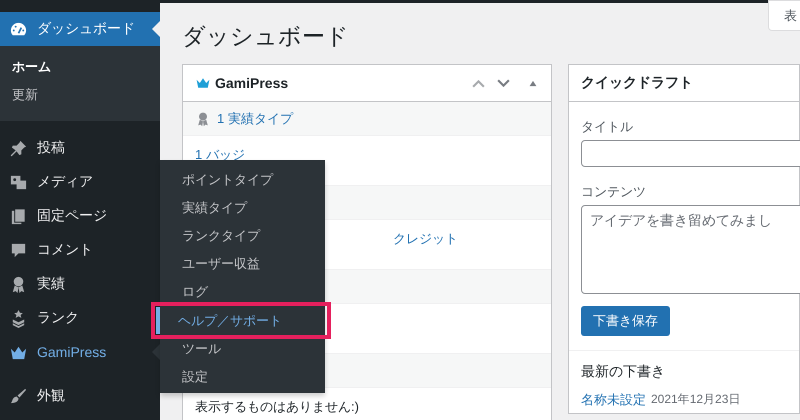 This screenshot has height=420, width=800. What do you see at coordinates (242, 292) in the screenshot?
I see `flyout-menu-item: ログ` at bounding box center [242, 292].